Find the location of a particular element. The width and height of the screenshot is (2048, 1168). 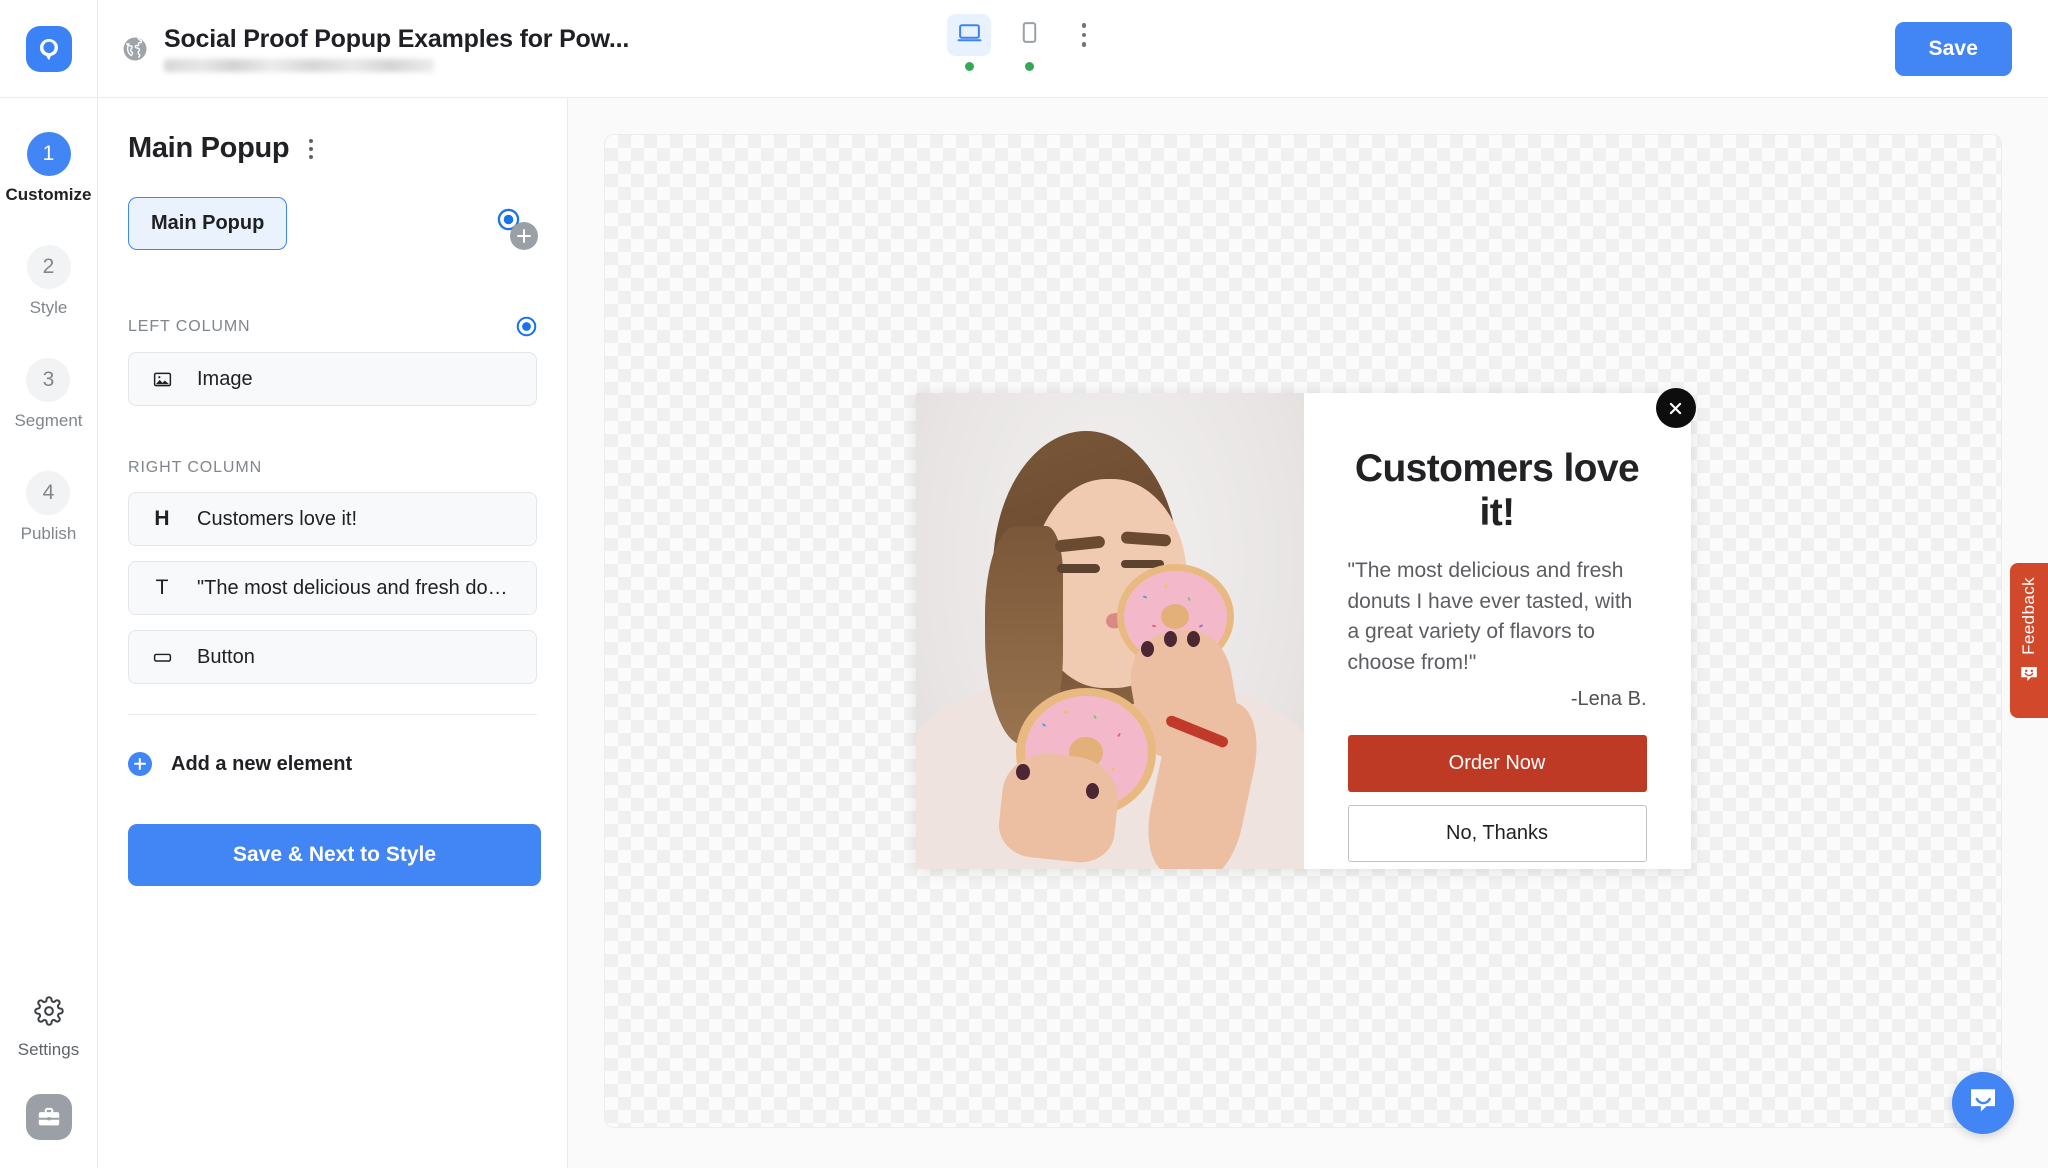

panel-divider is located at coordinates (332, 714).